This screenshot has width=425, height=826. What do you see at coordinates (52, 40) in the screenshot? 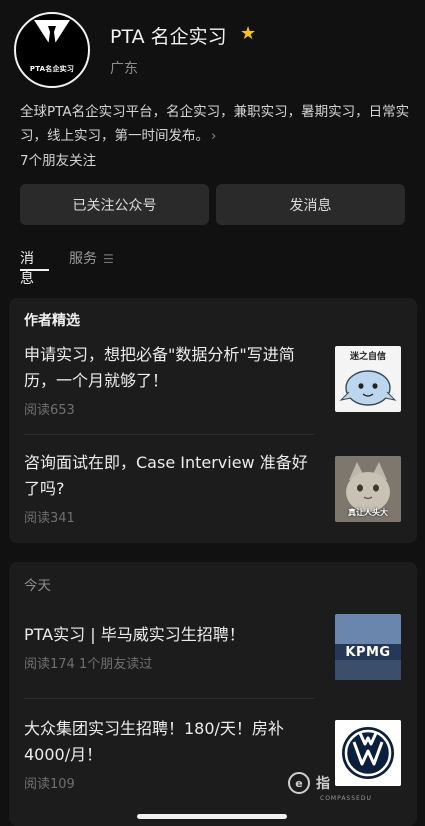
I see `suit-tie-icon` at bounding box center [52, 40].